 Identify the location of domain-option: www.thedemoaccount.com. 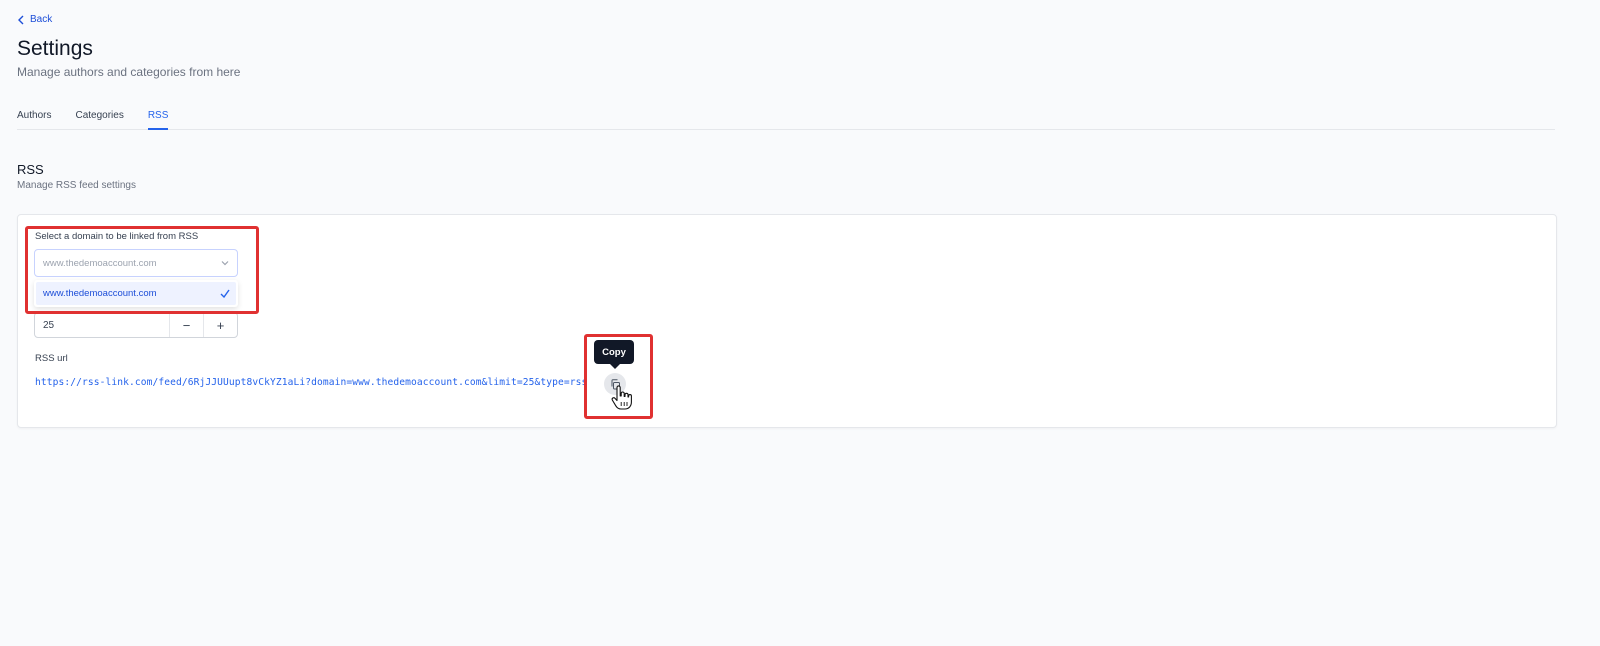
(136, 293).